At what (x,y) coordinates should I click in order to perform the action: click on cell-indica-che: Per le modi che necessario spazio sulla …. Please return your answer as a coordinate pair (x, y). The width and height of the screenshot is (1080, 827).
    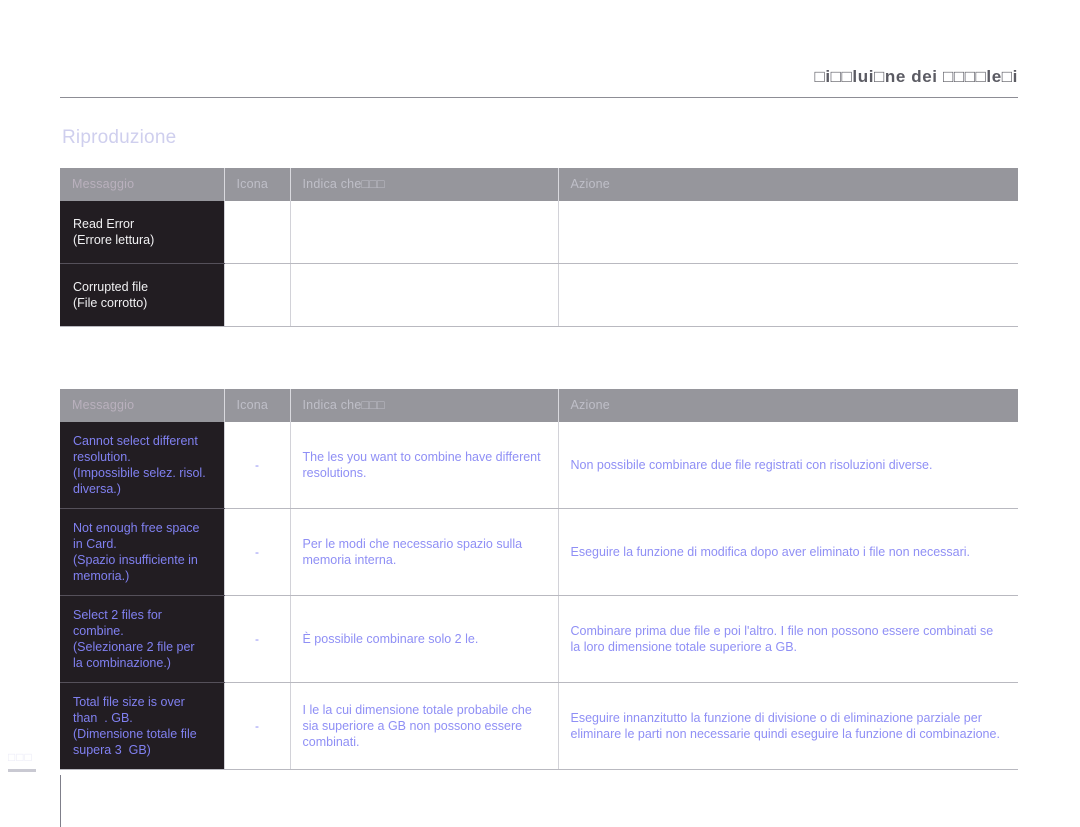
    Looking at the image, I should click on (424, 552).